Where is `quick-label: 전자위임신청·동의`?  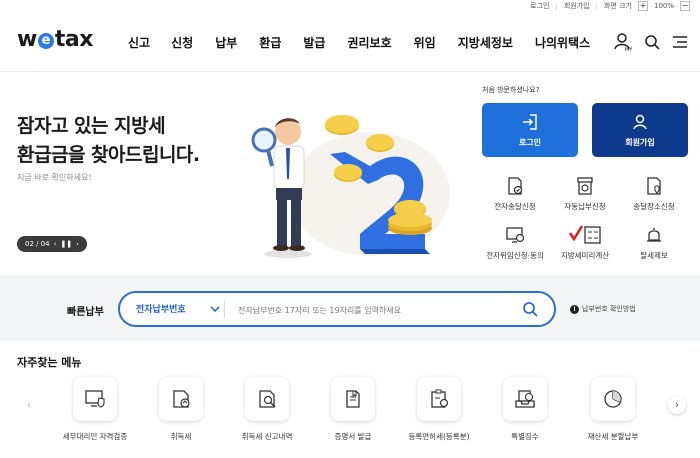
quick-label: 전자위임신청·동의 is located at coordinates (515, 255).